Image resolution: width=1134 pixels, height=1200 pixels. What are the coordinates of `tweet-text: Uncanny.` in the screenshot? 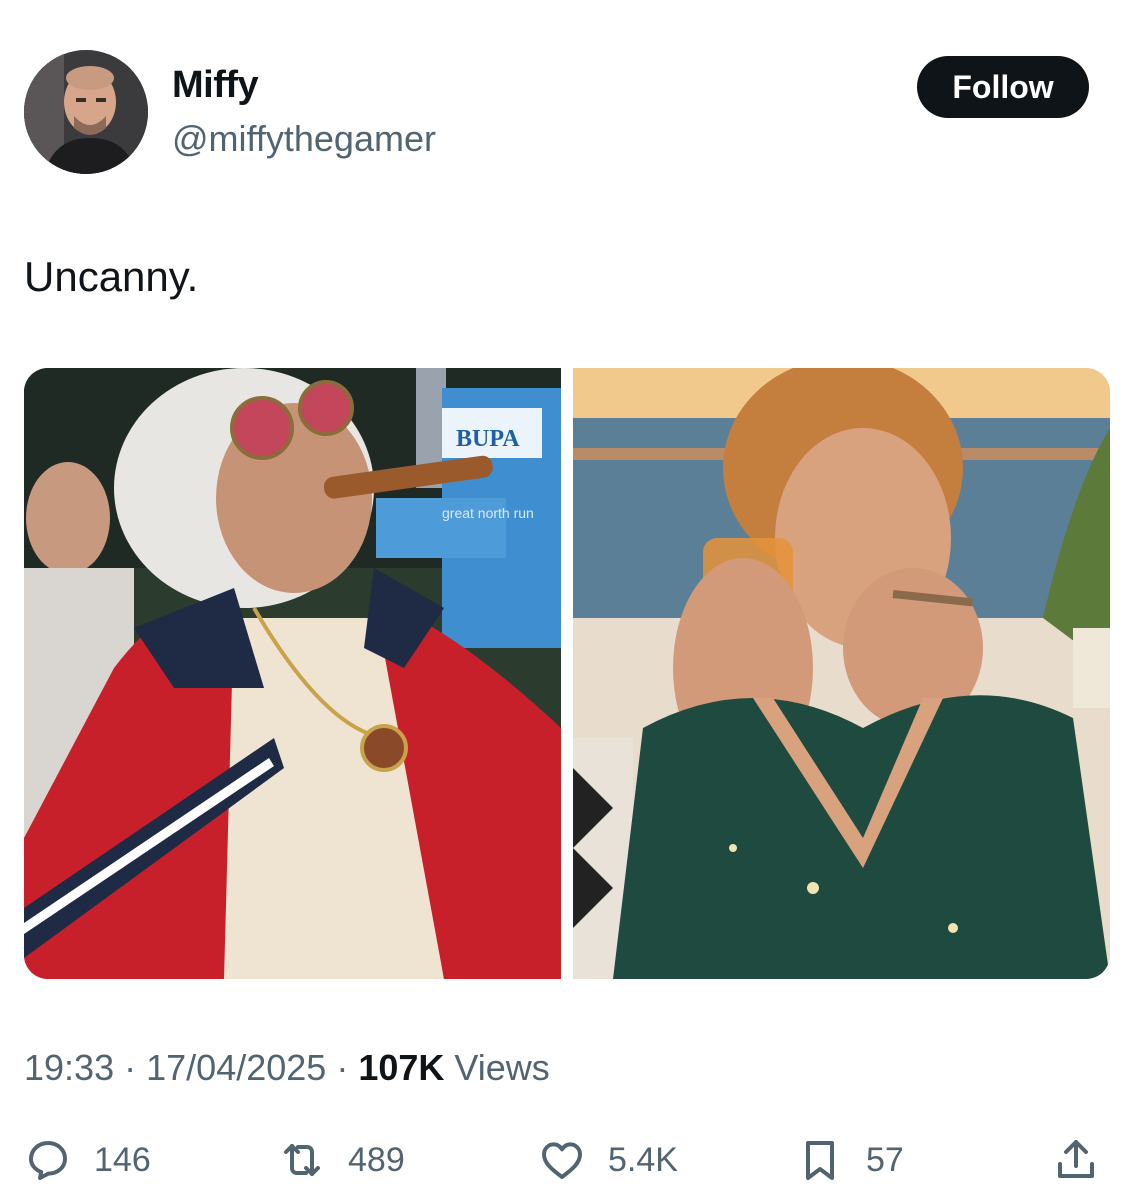 It's located at (111, 276).